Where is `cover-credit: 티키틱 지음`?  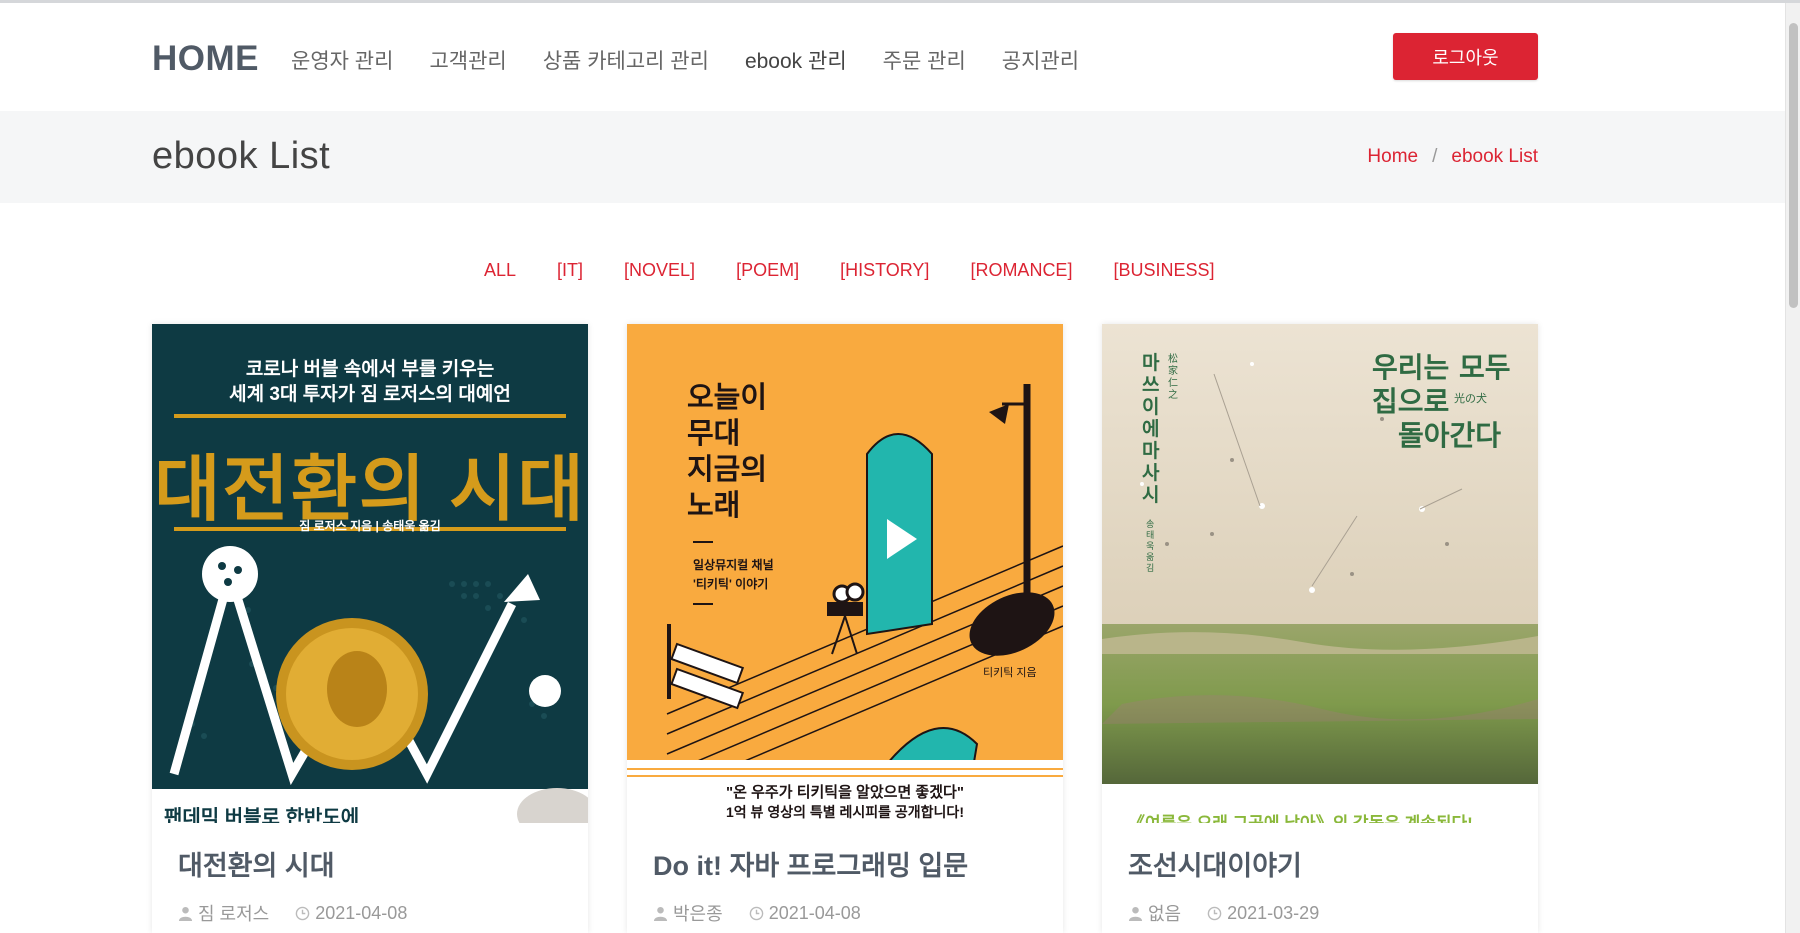
cover-credit: 티키틱 지음 is located at coordinates (1010, 673).